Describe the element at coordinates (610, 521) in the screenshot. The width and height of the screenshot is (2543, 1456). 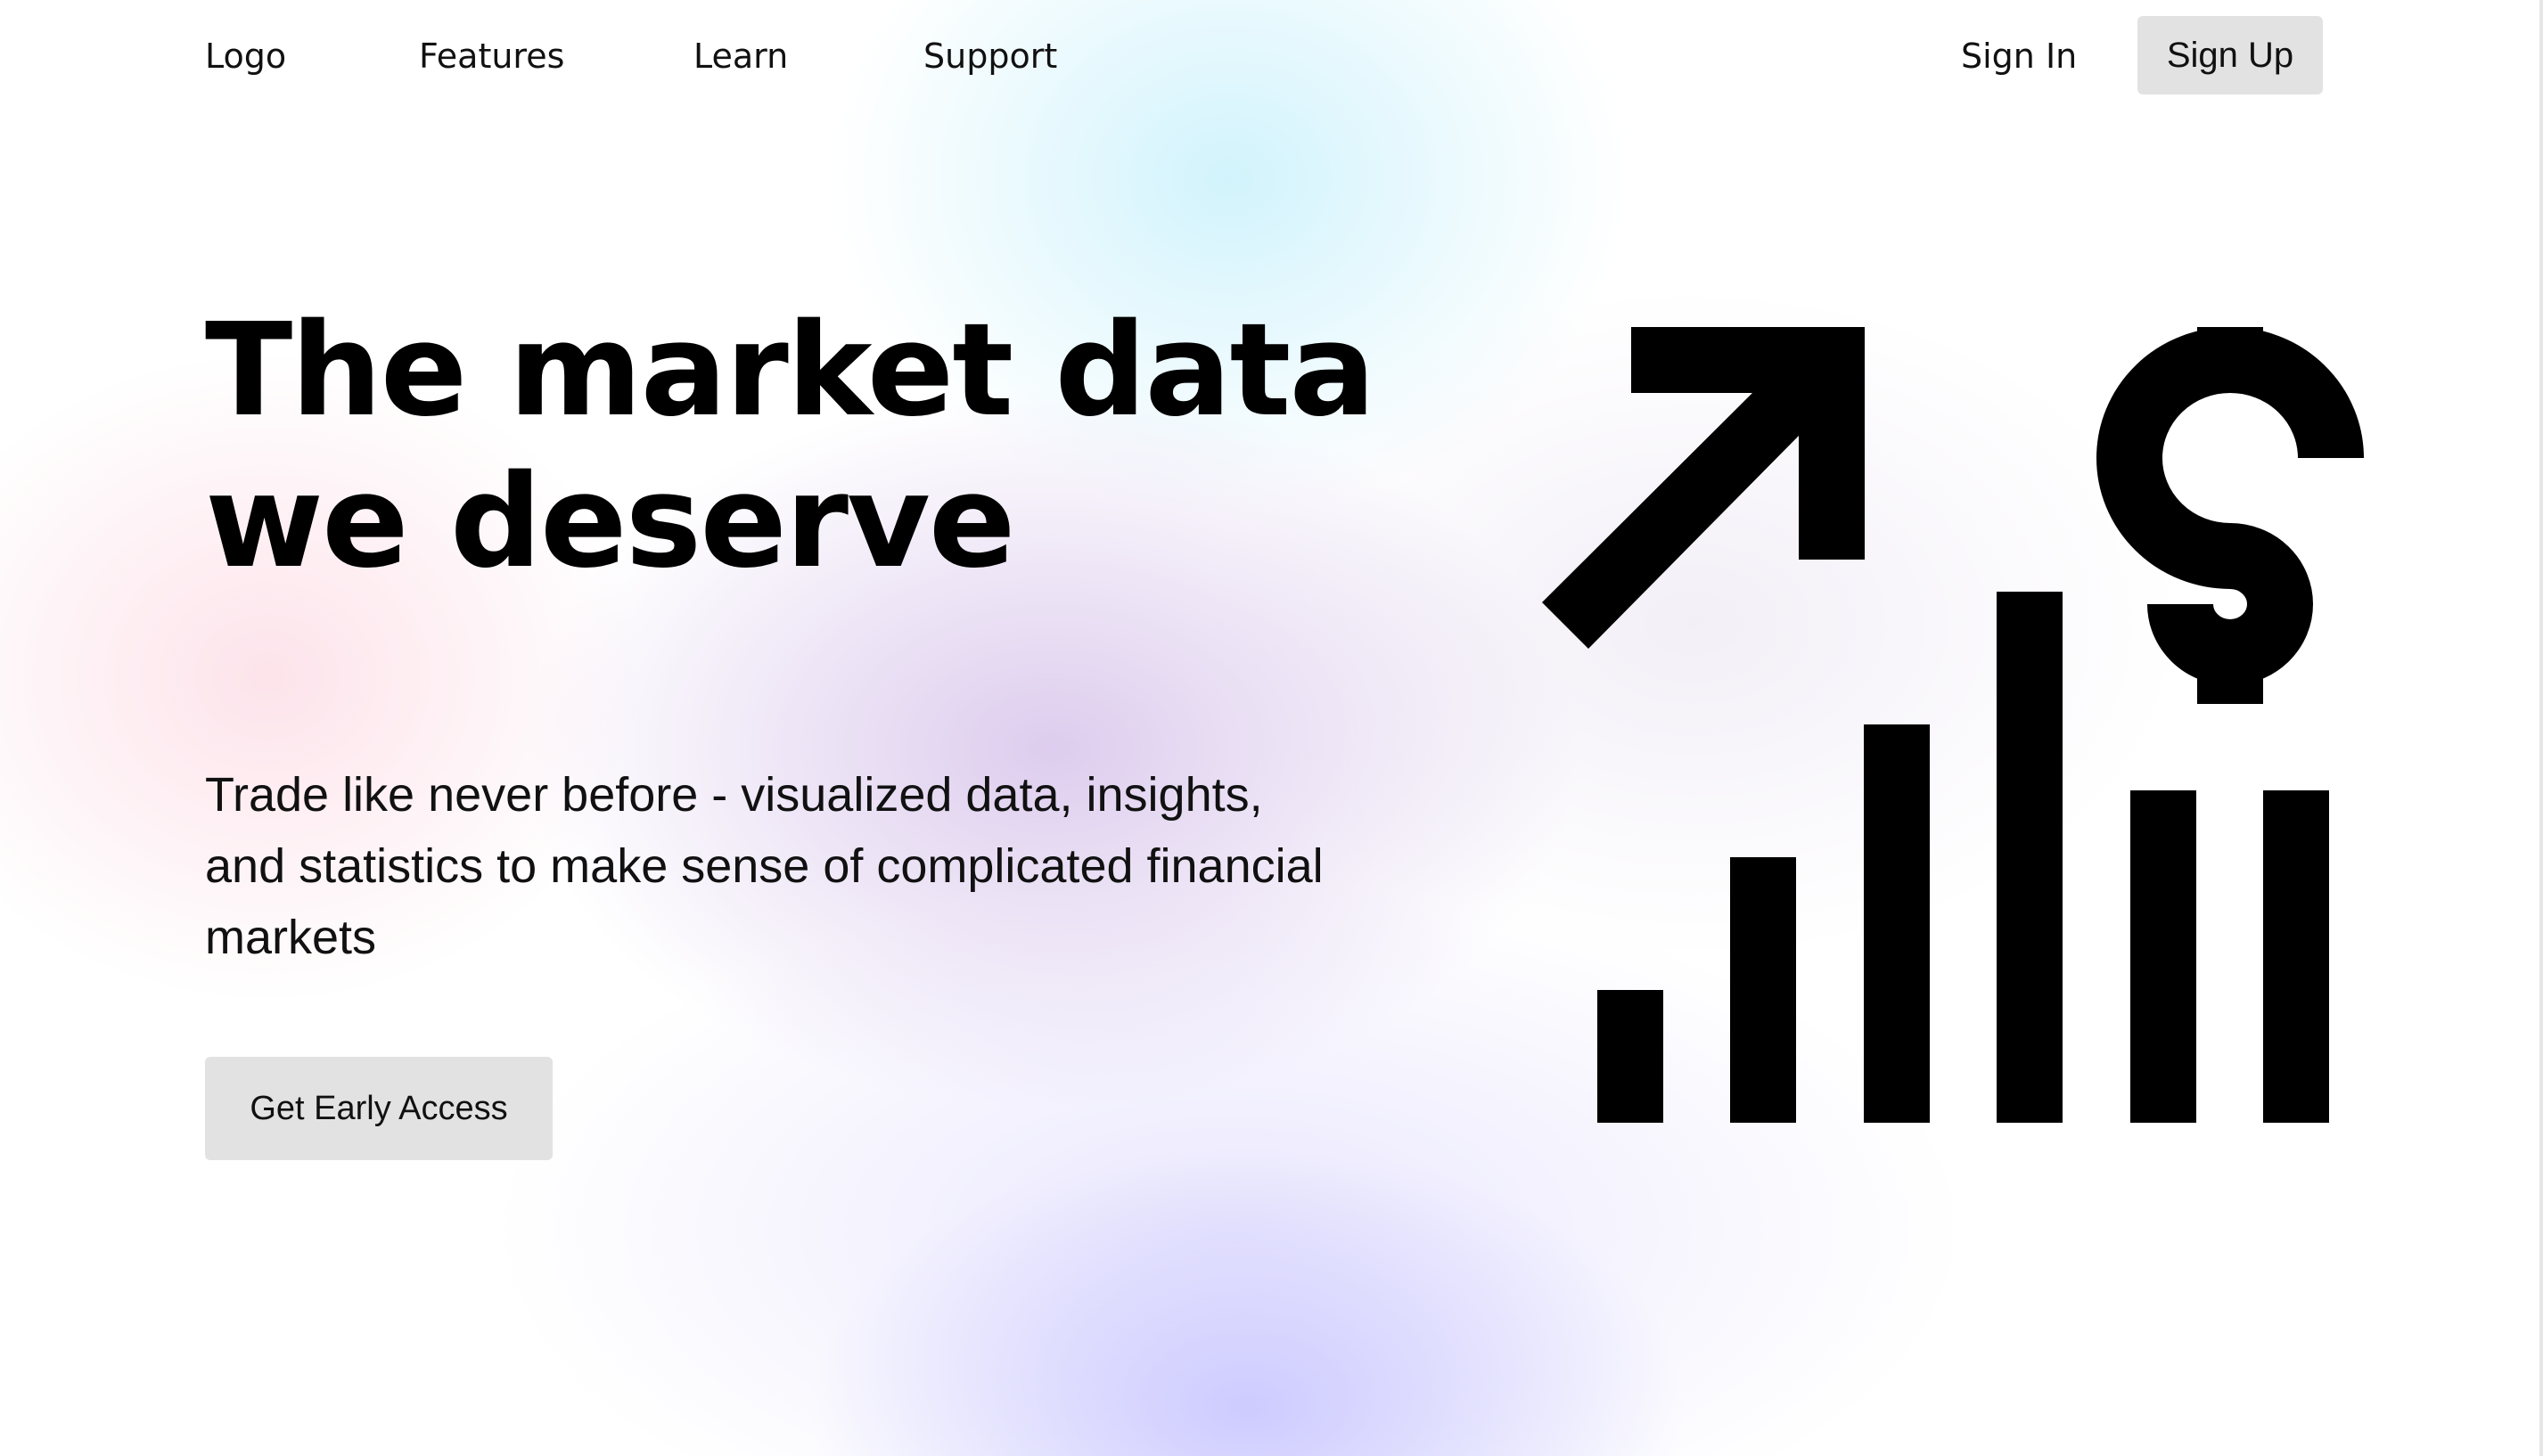
I see `hero-title-line-2: we deserve` at that location.